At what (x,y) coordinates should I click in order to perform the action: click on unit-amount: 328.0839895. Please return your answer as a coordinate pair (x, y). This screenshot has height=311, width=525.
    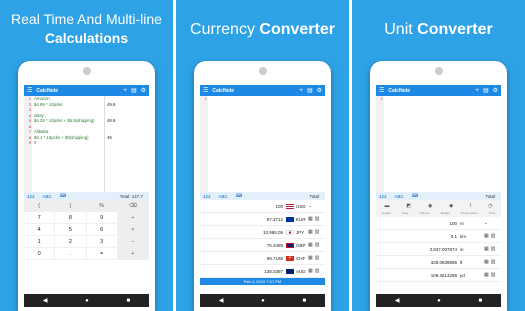
    Looking at the image, I should click on (419, 262).